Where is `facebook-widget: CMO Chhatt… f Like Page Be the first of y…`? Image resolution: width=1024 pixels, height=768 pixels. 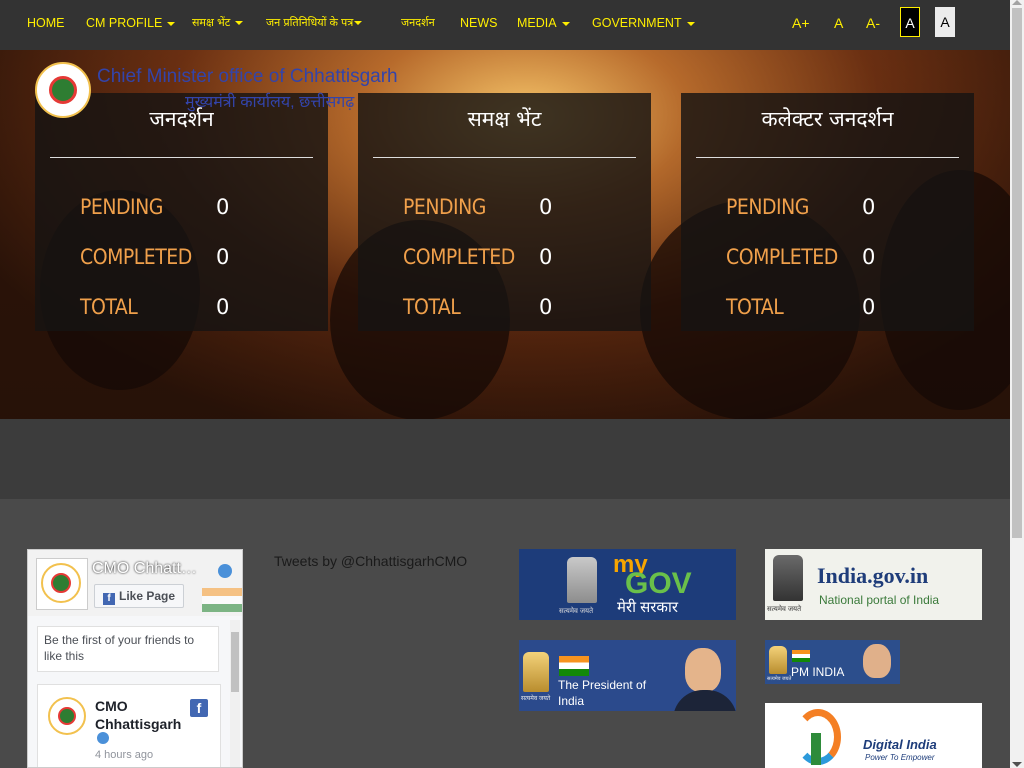
facebook-widget: CMO Chhatt… f Like Page Be the first of y… is located at coordinates (135, 658).